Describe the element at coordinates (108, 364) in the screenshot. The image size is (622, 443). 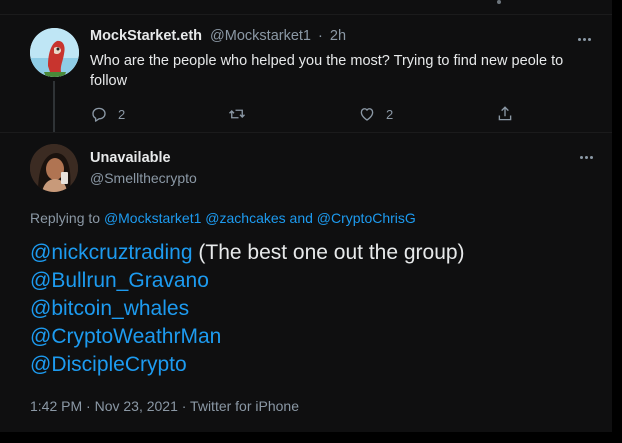
I see `mention-link: @DiscipleCrypto` at that location.